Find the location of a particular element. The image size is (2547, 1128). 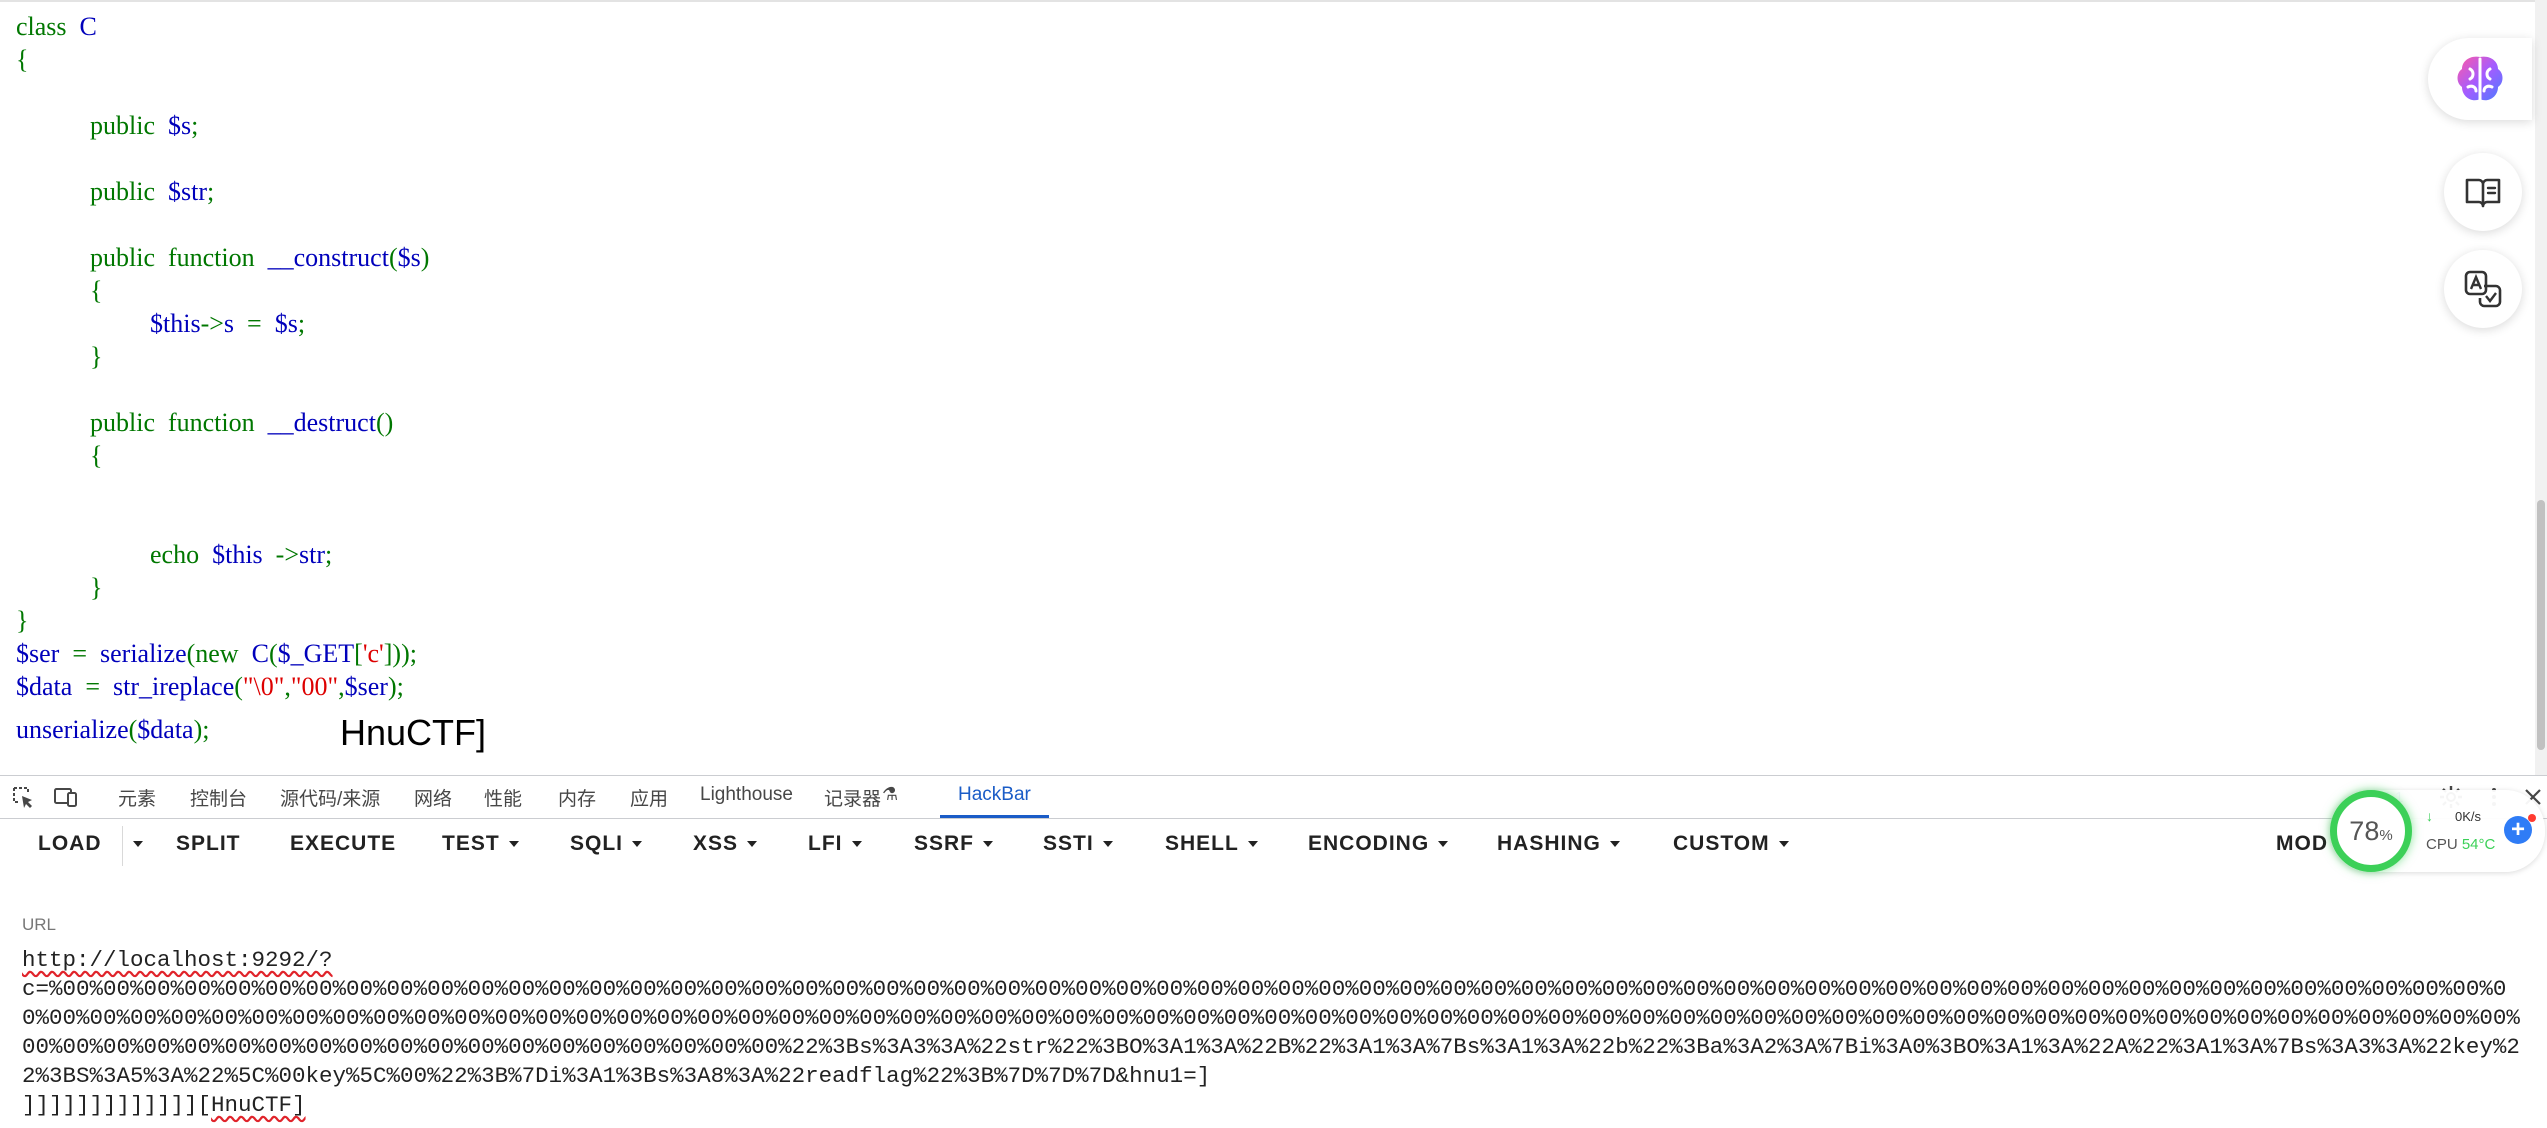

url-tail: ]]]]]]]]]]]]][ is located at coordinates (117, 1105).